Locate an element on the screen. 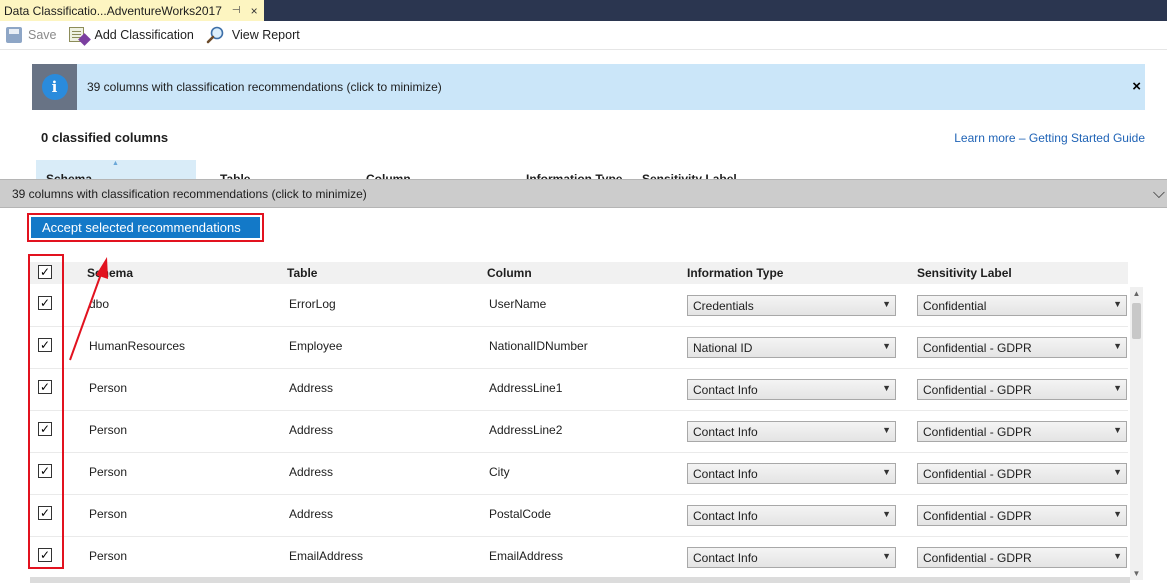 Image resolution: width=1167 pixels, height=583 pixels. view-report-button: View Report is located at coordinates (253, 35).